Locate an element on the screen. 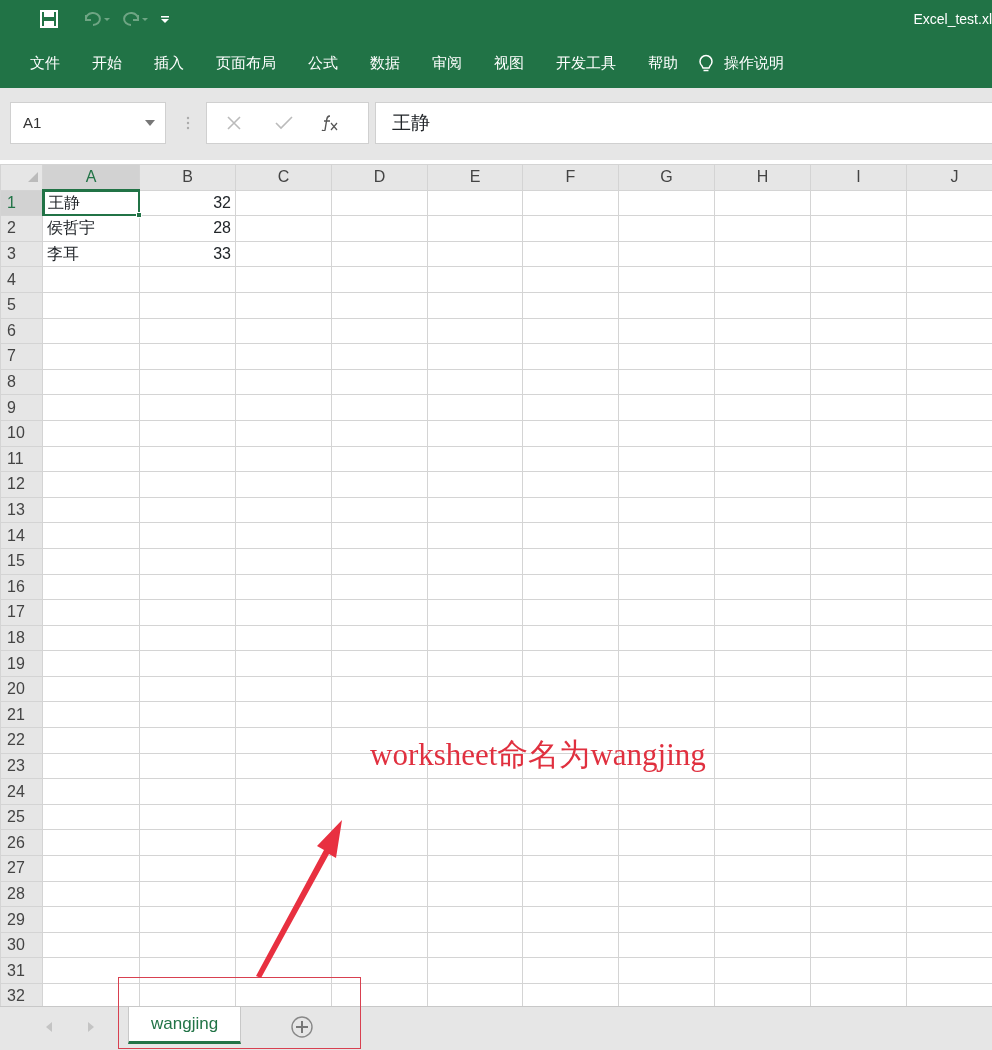 Image resolution: width=992 pixels, height=1050 pixels. ribbon-tab: 审阅 is located at coordinates (447, 63).